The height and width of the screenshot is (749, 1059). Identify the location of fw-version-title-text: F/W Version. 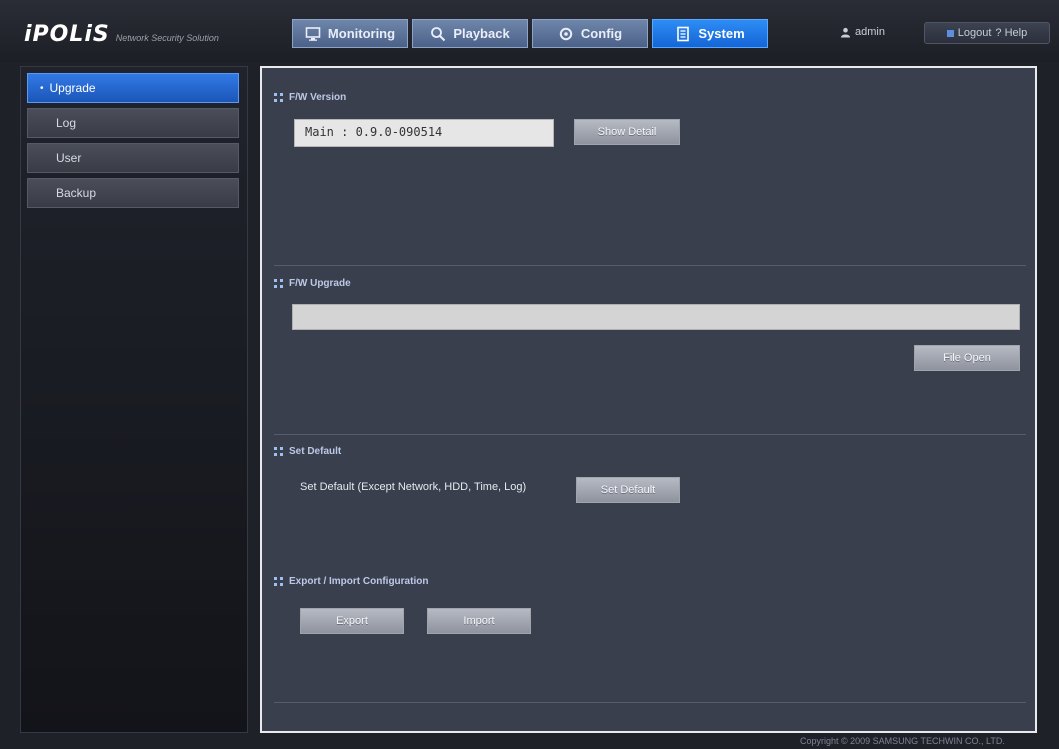
(318, 97).